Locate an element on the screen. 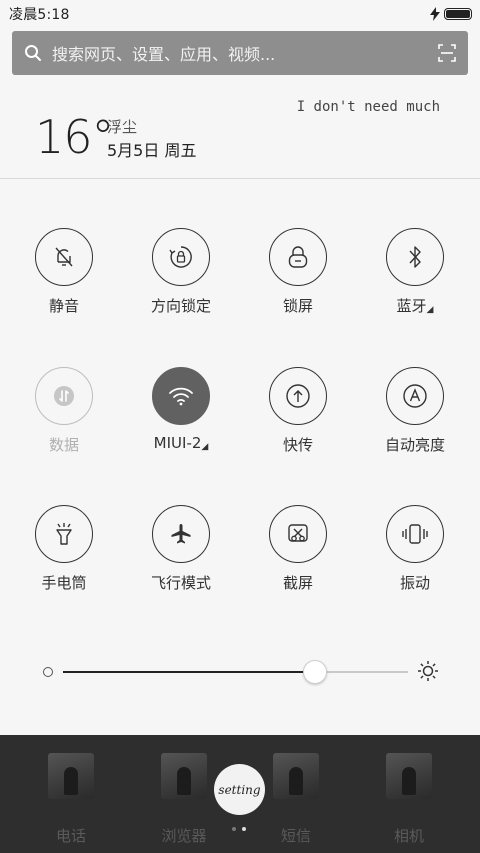  toggle-auto-brightness: 自动亮度 is located at coordinates (415, 411).